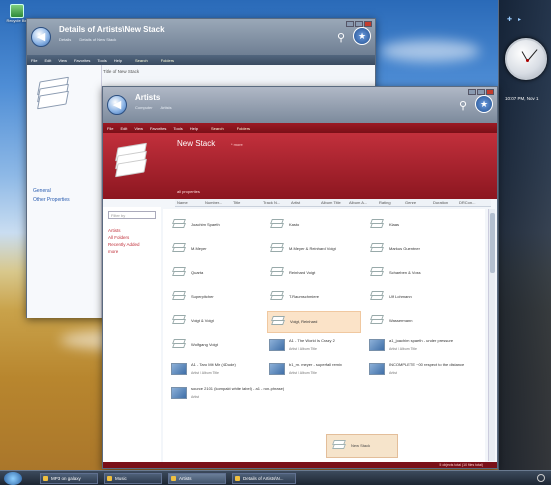 This screenshot has height=485, width=551. I want to click on column-header: Genre, so click(410, 202).